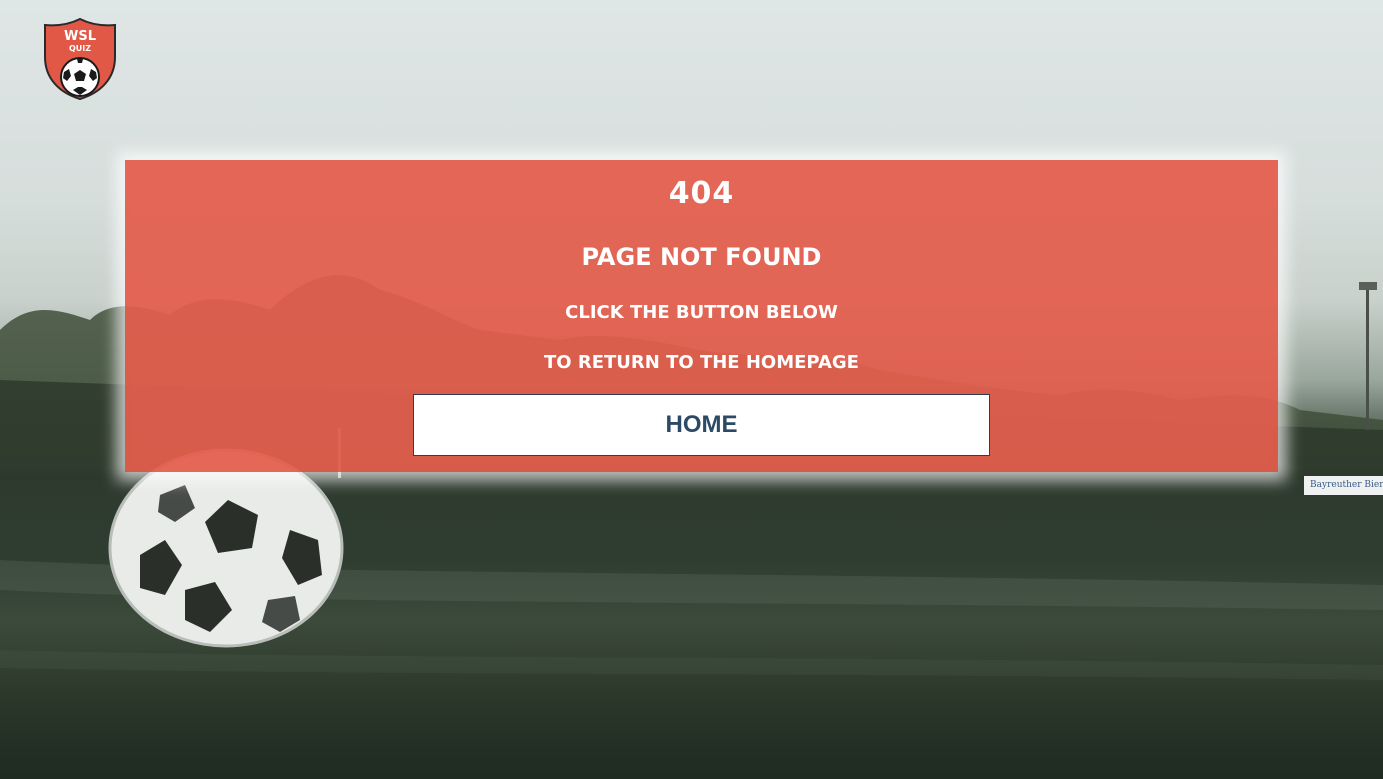  I want to click on logo-wsl-text: WSL, so click(80, 36).